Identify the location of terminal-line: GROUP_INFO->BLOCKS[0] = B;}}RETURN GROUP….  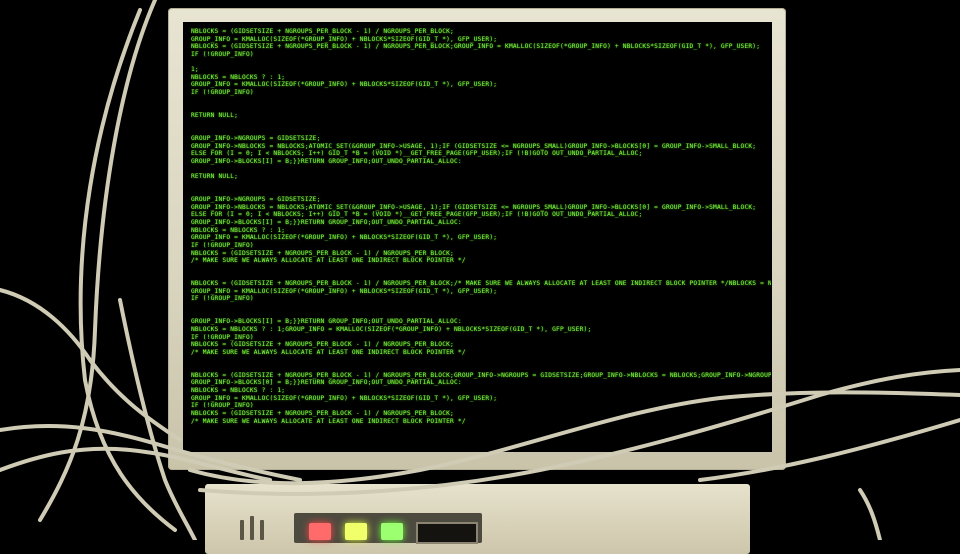
(326, 383).